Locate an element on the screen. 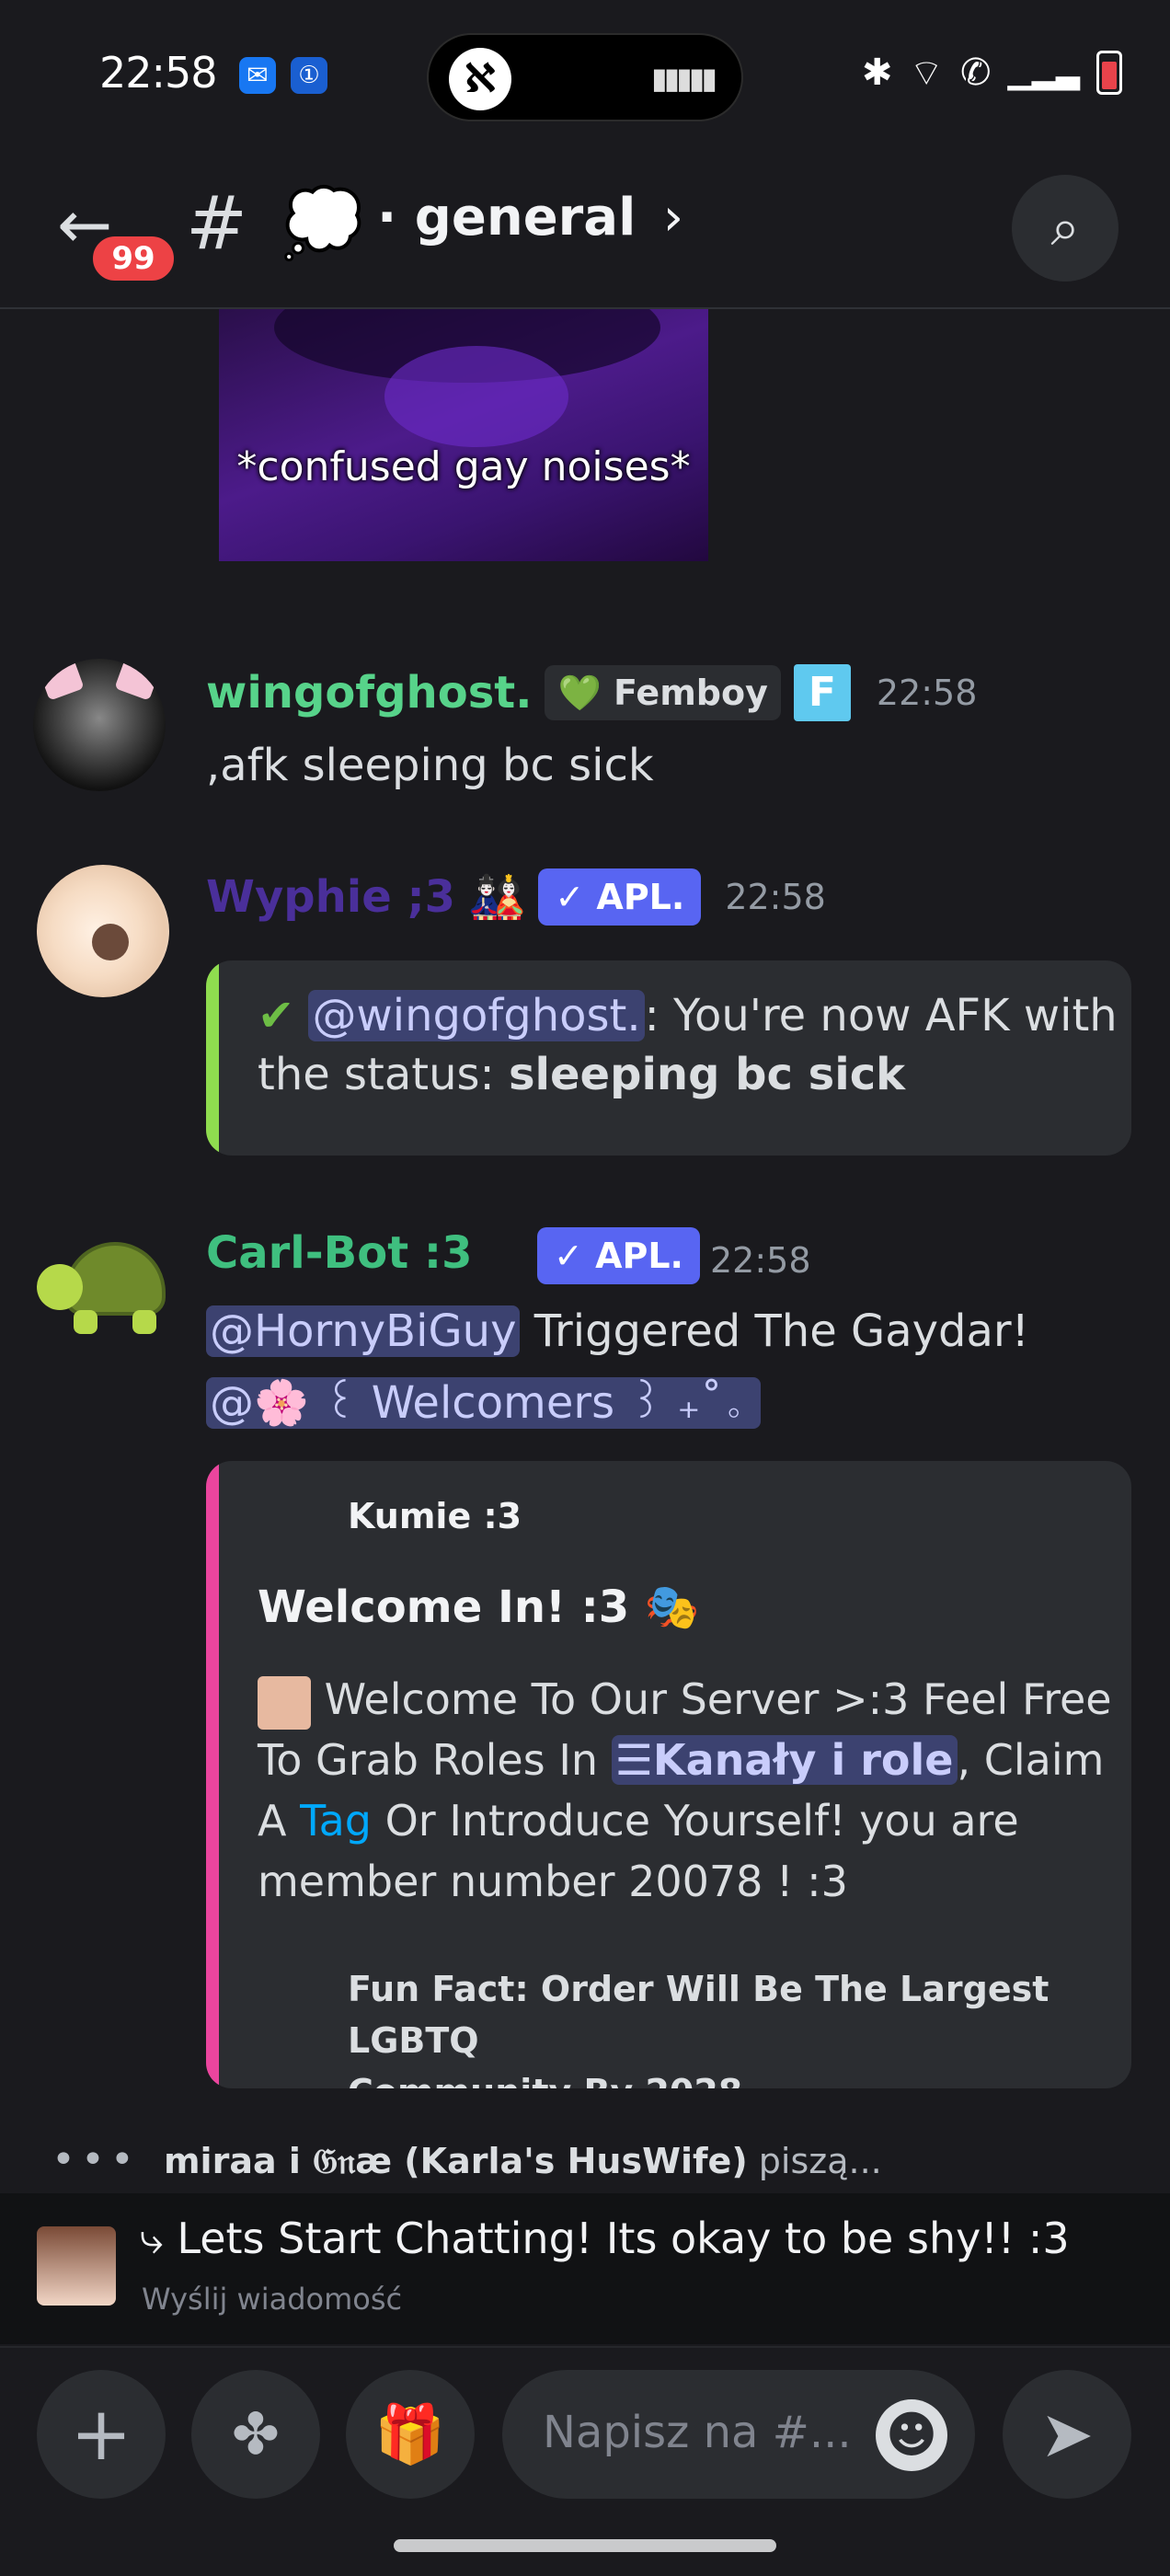 The height and width of the screenshot is (2576, 1170). message-header: wingofghost. 💚 Femboy F 22:58 is located at coordinates (591, 692).